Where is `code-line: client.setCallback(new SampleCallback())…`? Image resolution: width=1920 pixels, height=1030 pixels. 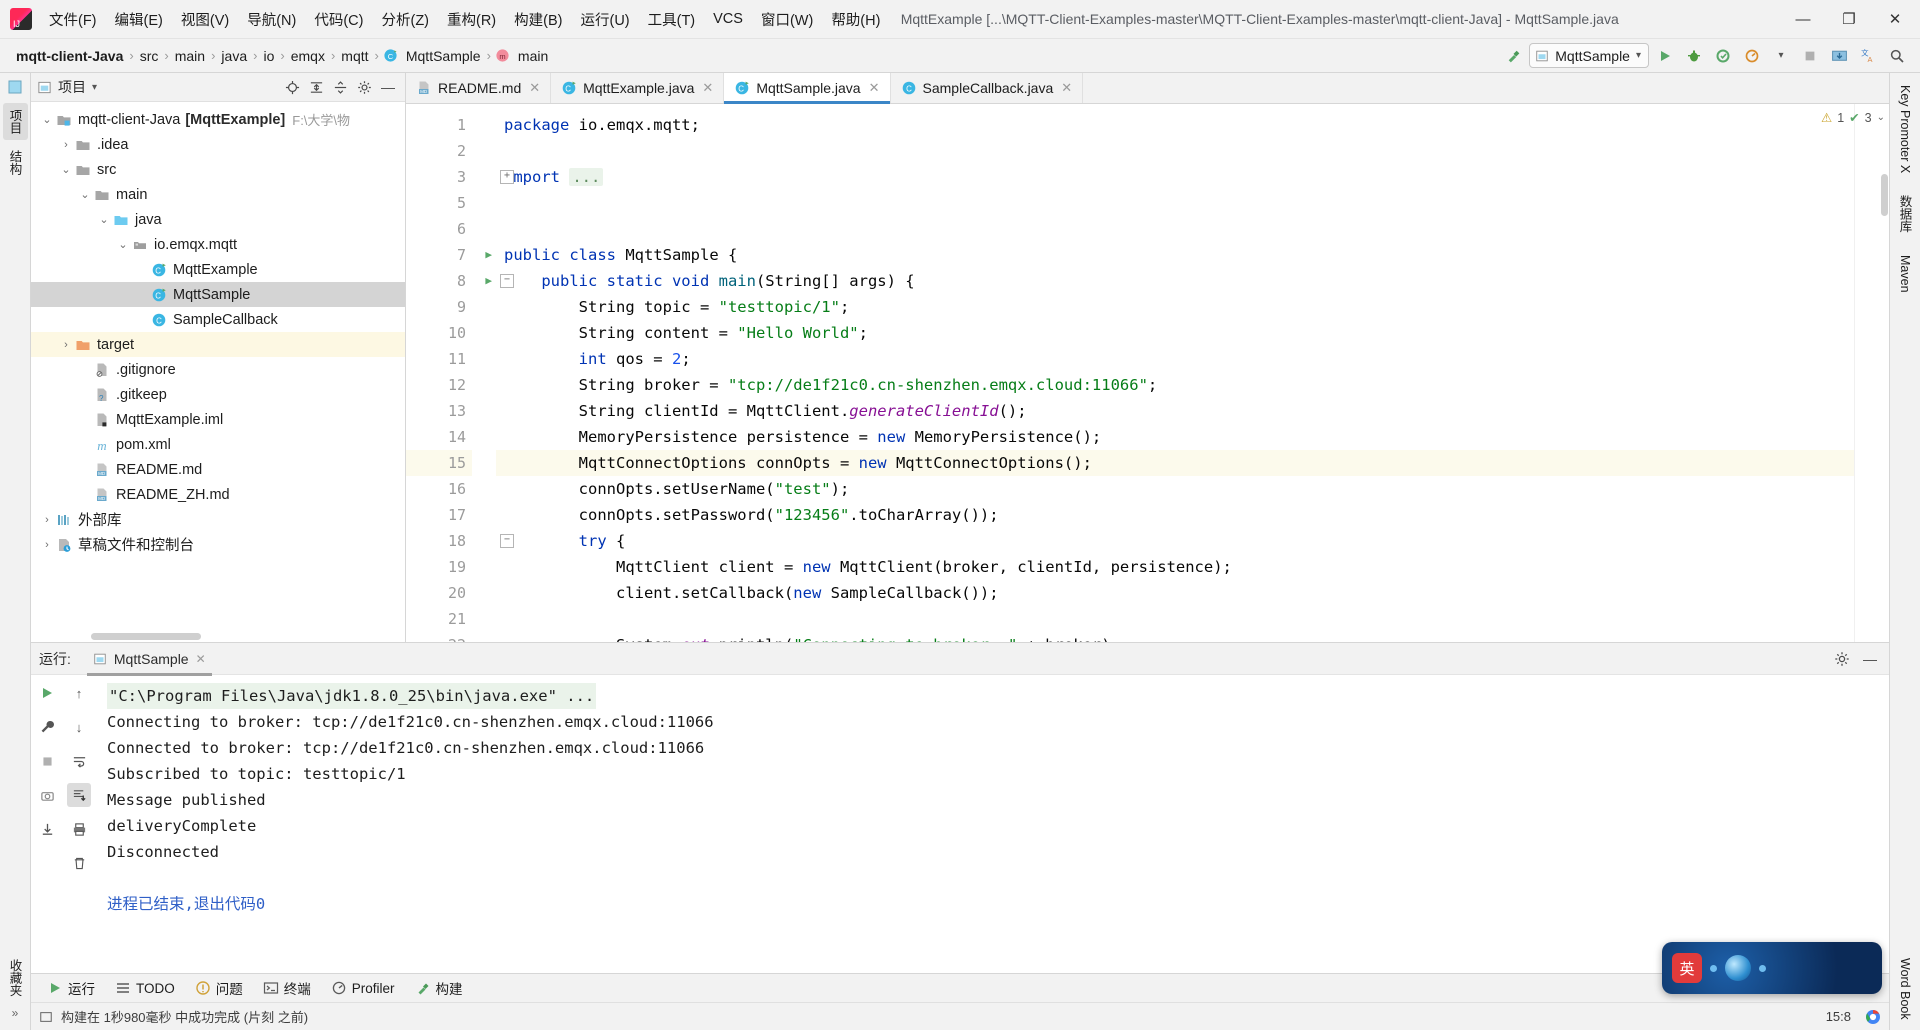
code-line: client.setCallback(new SampleCallback())… is located at coordinates (1175, 593).